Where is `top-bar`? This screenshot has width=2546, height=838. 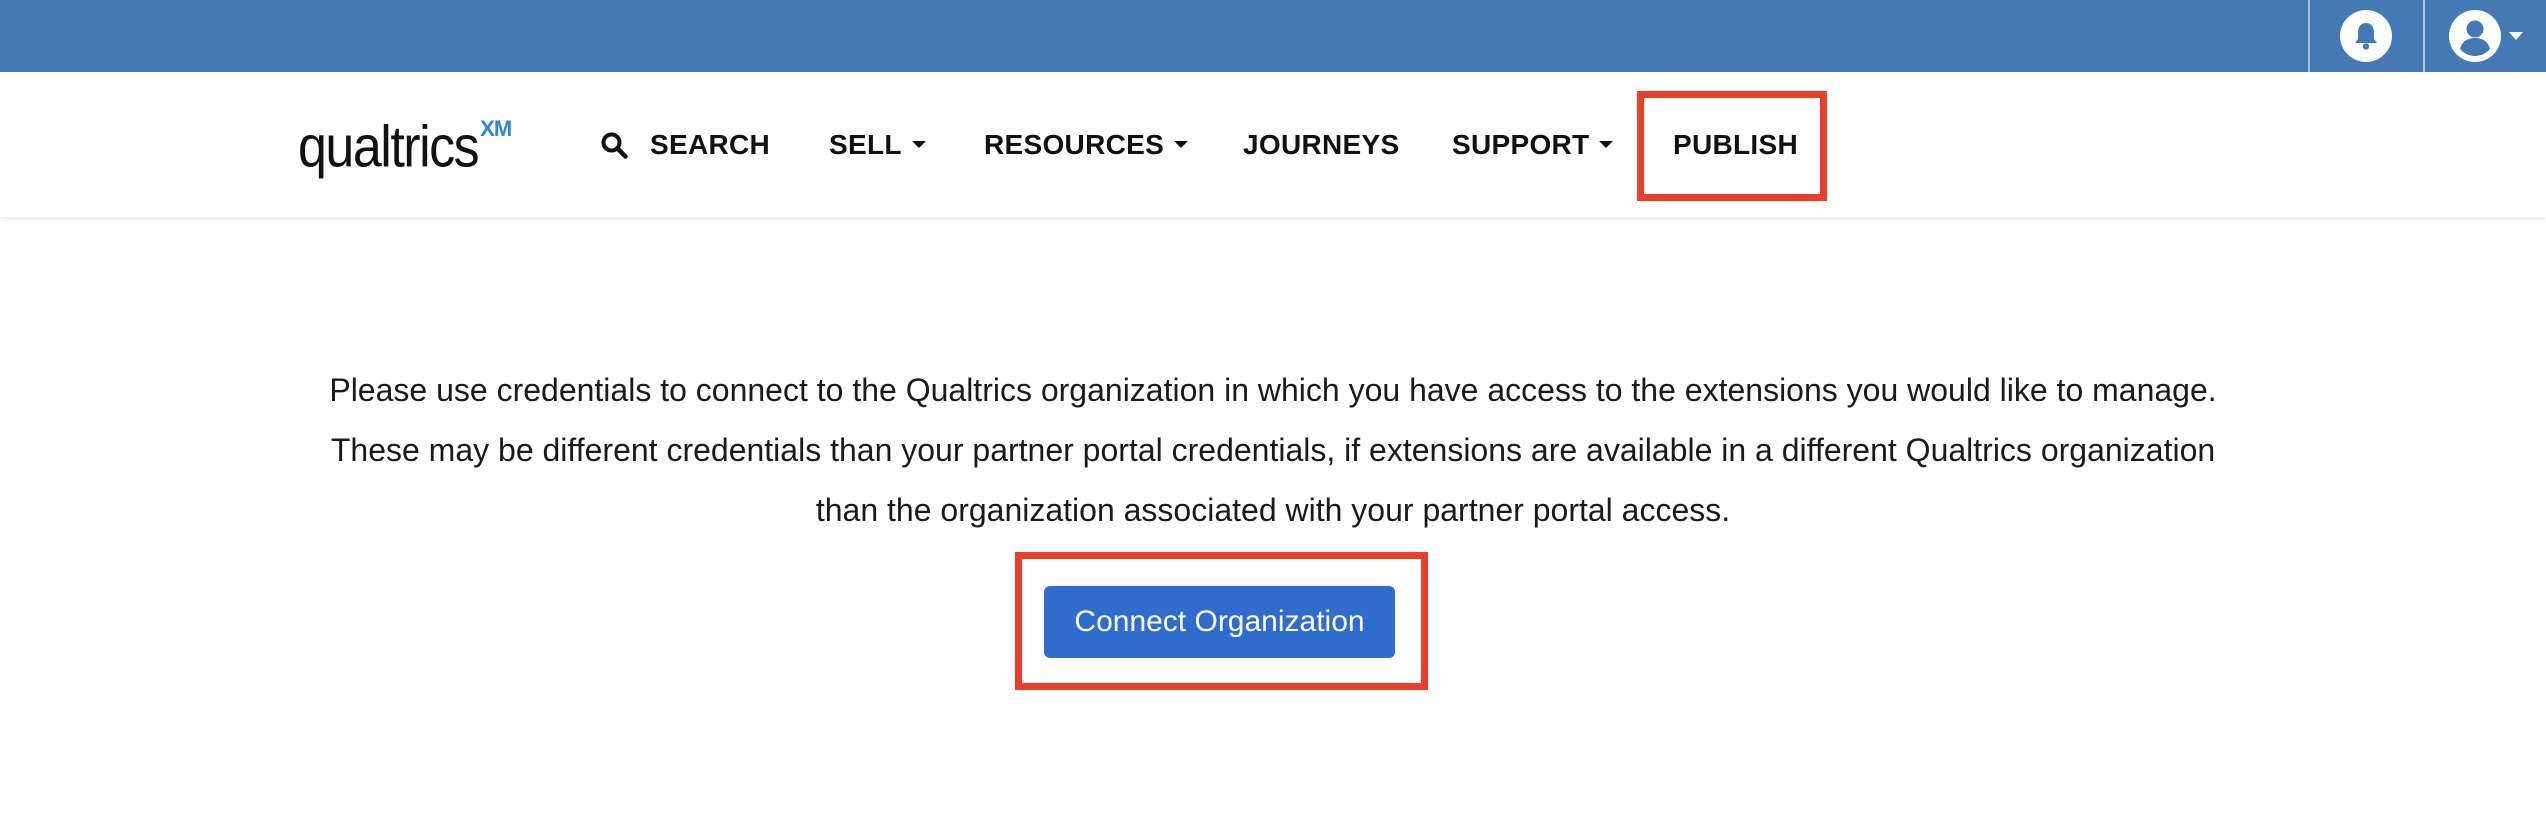 top-bar is located at coordinates (1273, 36).